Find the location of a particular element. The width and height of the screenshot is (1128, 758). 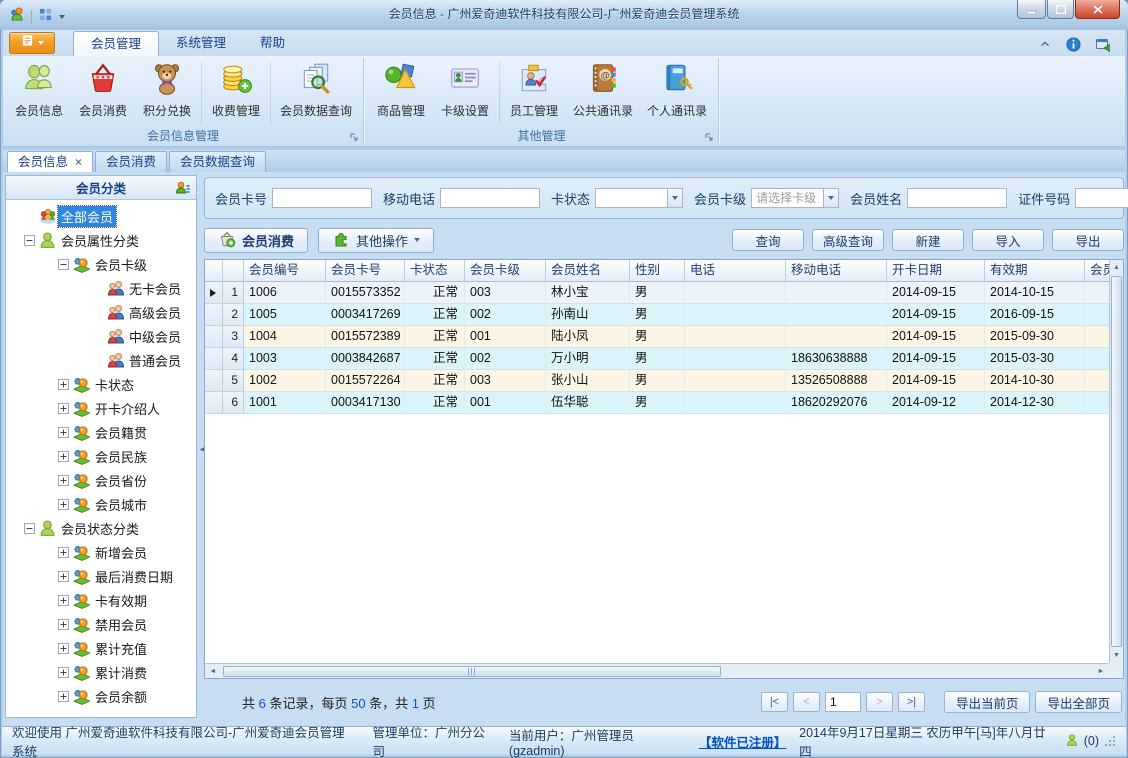

mobile-phone-input is located at coordinates (490, 198).